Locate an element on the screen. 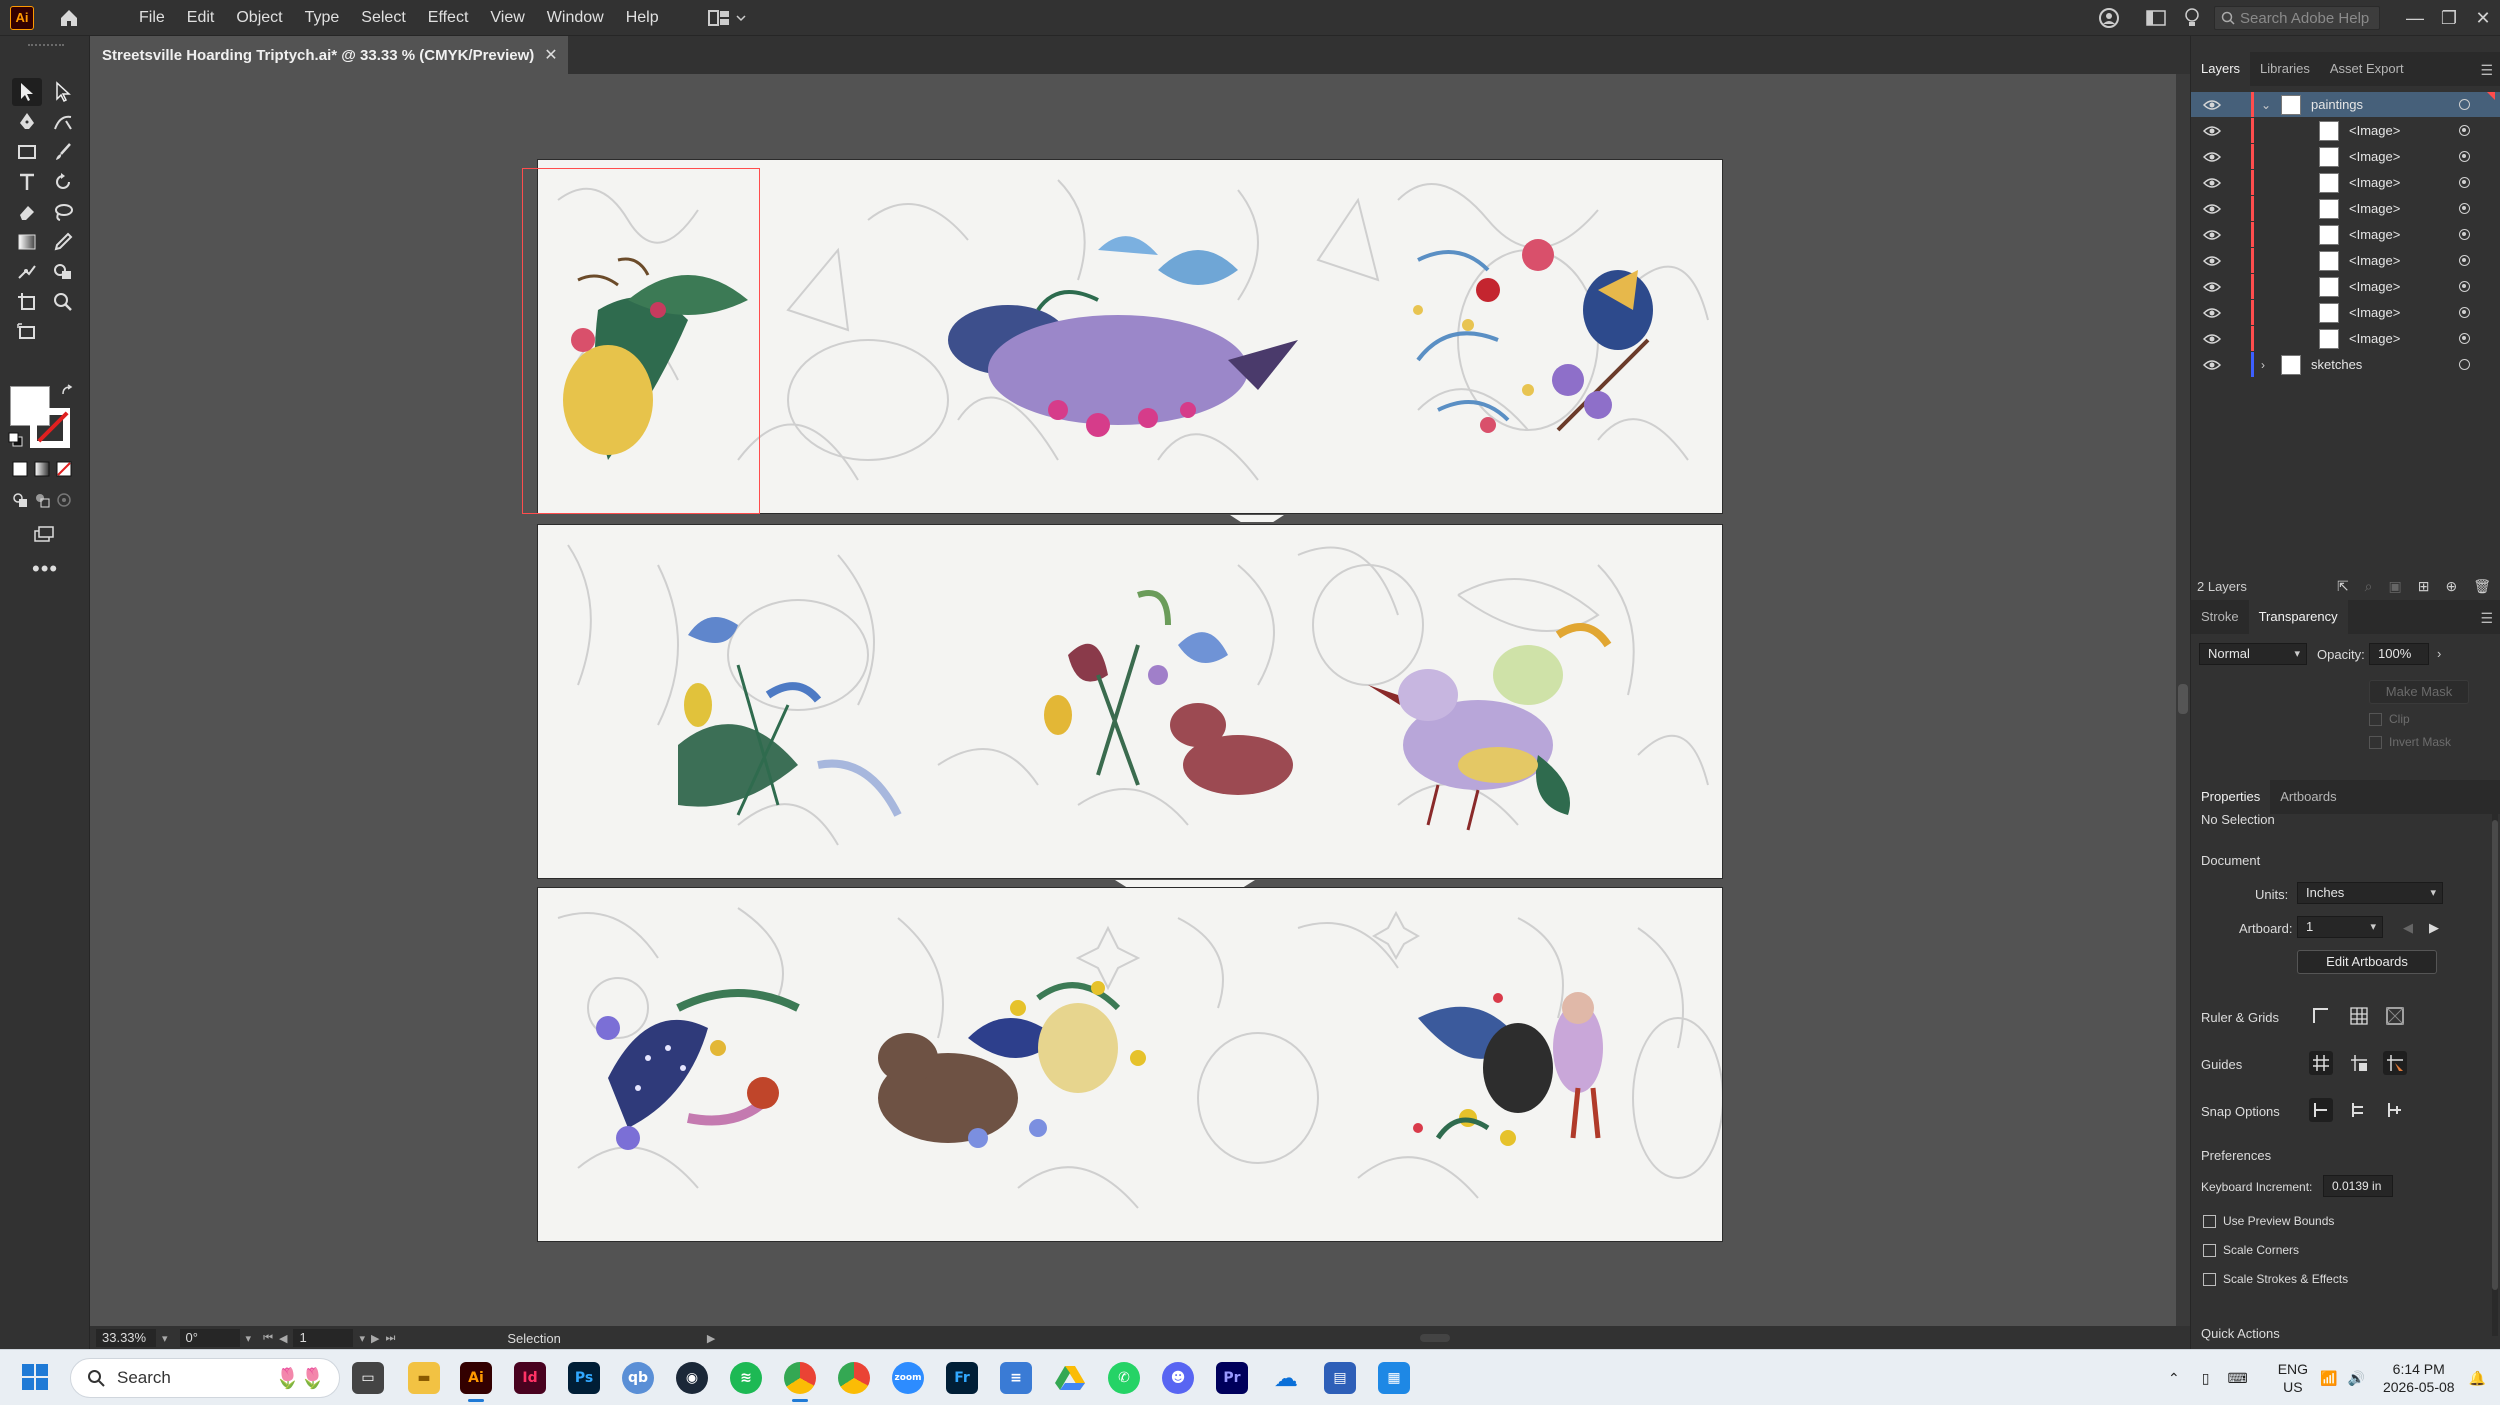  vertical-scroll-thumb is located at coordinates (2183, 699).